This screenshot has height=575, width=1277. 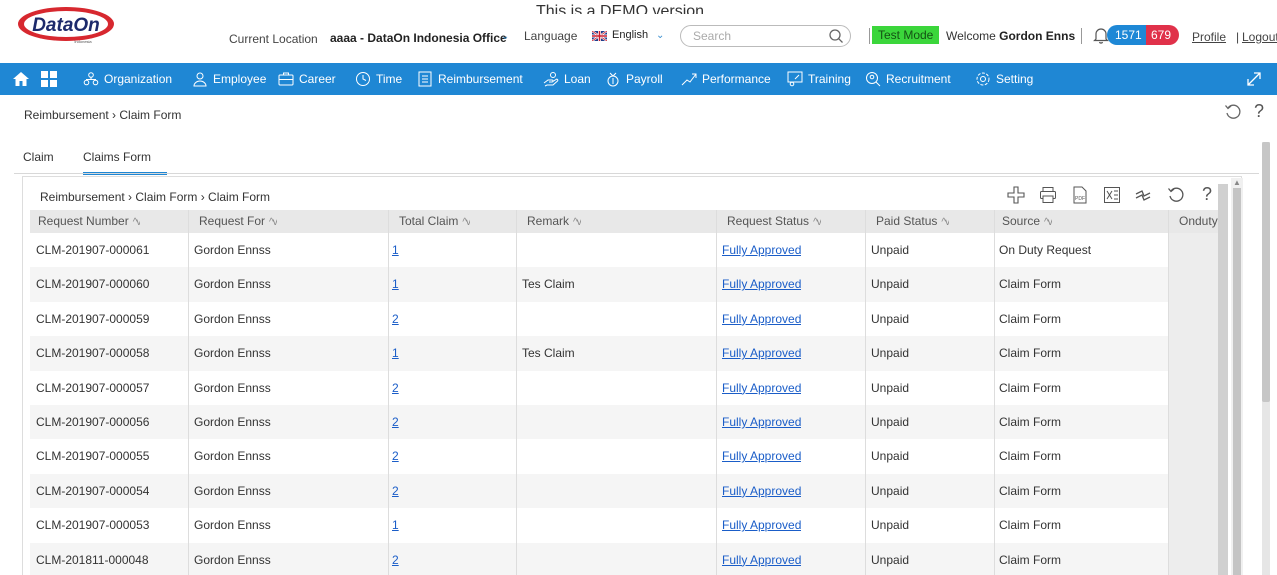 What do you see at coordinates (660, 35) in the screenshot?
I see `language-chevron-down-icon: ⌄` at bounding box center [660, 35].